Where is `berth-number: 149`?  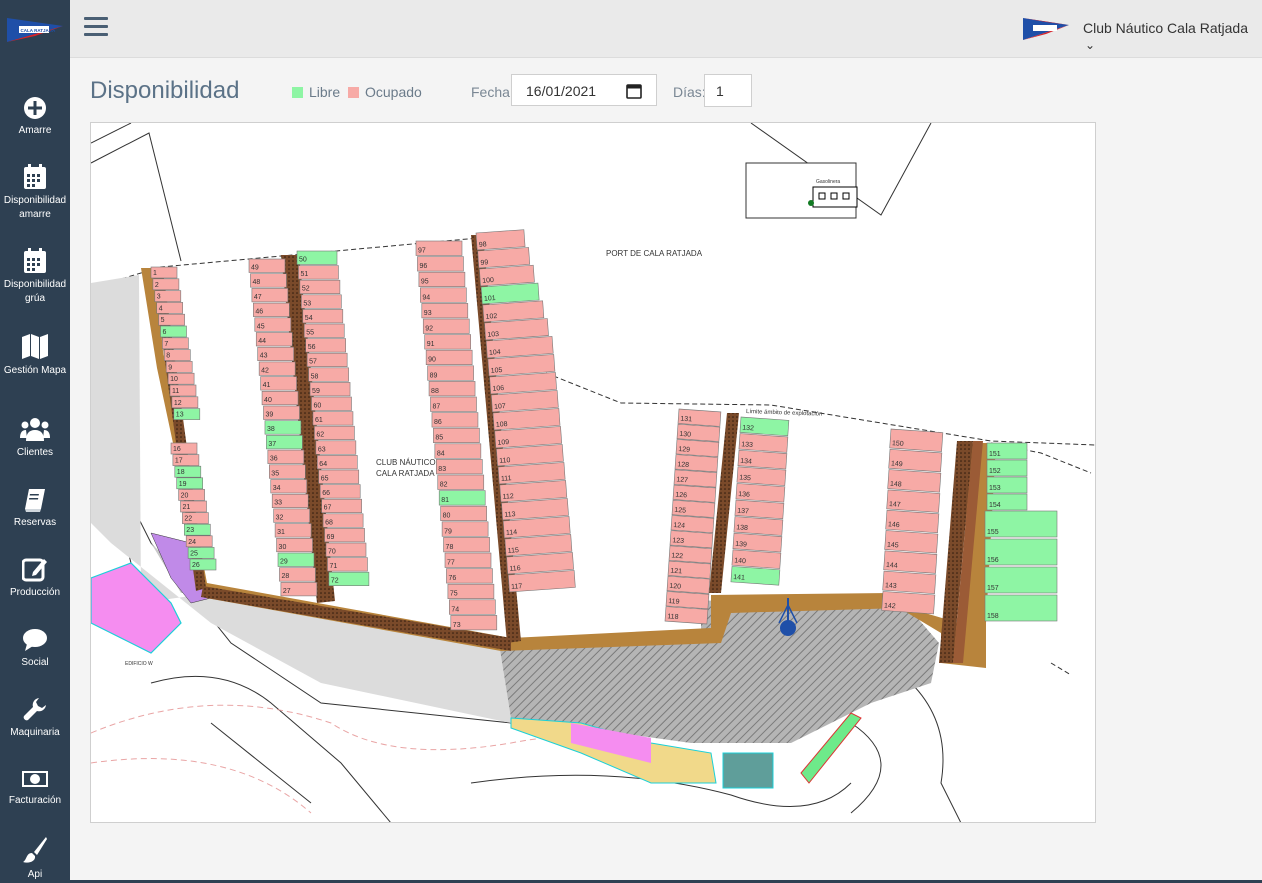
berth-number: 149 is located at coordinates (897, 464).